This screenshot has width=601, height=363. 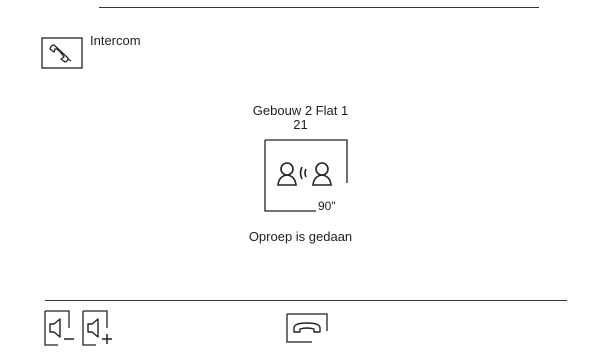 I want to click on hangup-icon, so click(x=307, y=328).